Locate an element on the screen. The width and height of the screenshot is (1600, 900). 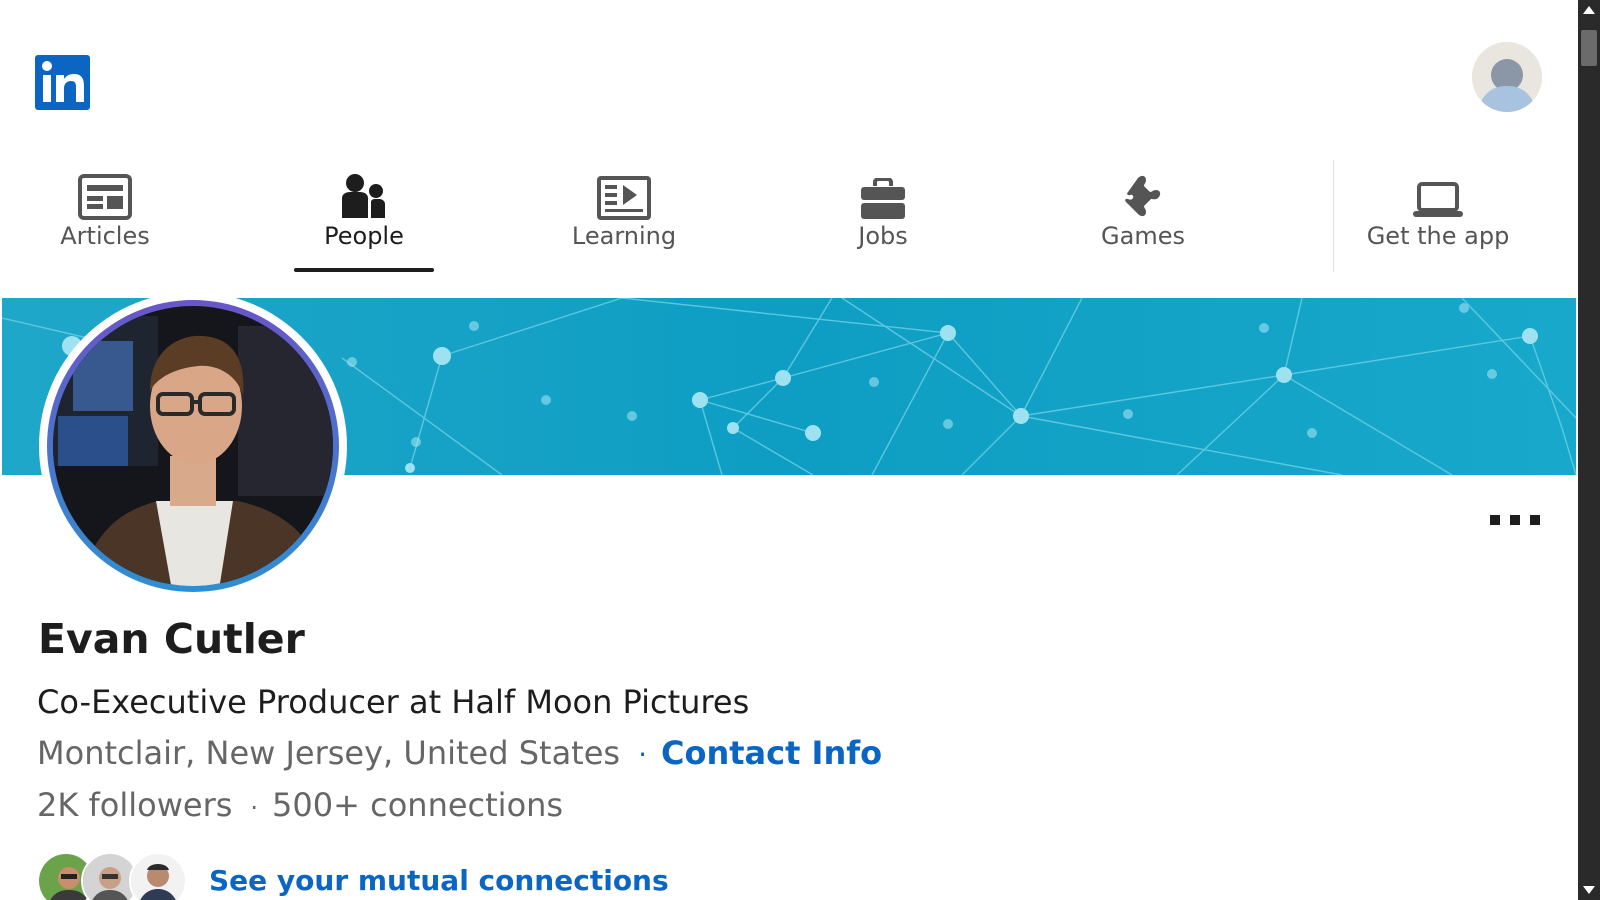
followers-count: 2K followers is located at coordinates (135, 805).